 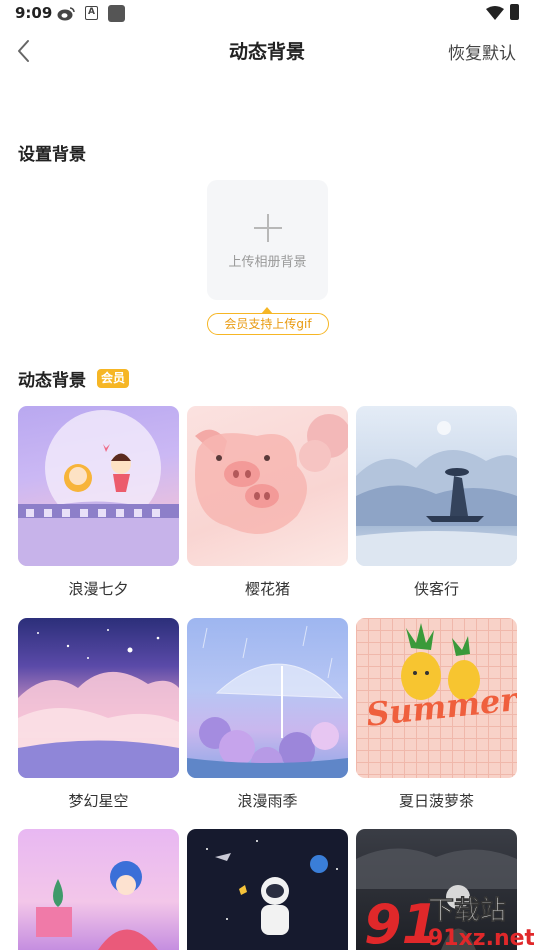 What do you see at coordinates (495, 13) in the screenshot?
I see `wifi-icon` at bounding box center [495, 13].